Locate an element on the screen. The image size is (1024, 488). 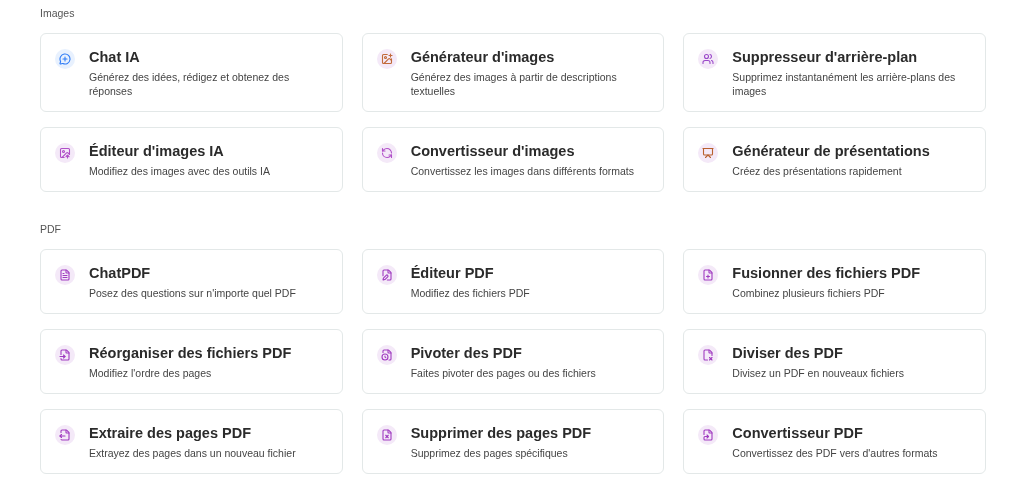
image-icon is located at coordinates (65, 153).